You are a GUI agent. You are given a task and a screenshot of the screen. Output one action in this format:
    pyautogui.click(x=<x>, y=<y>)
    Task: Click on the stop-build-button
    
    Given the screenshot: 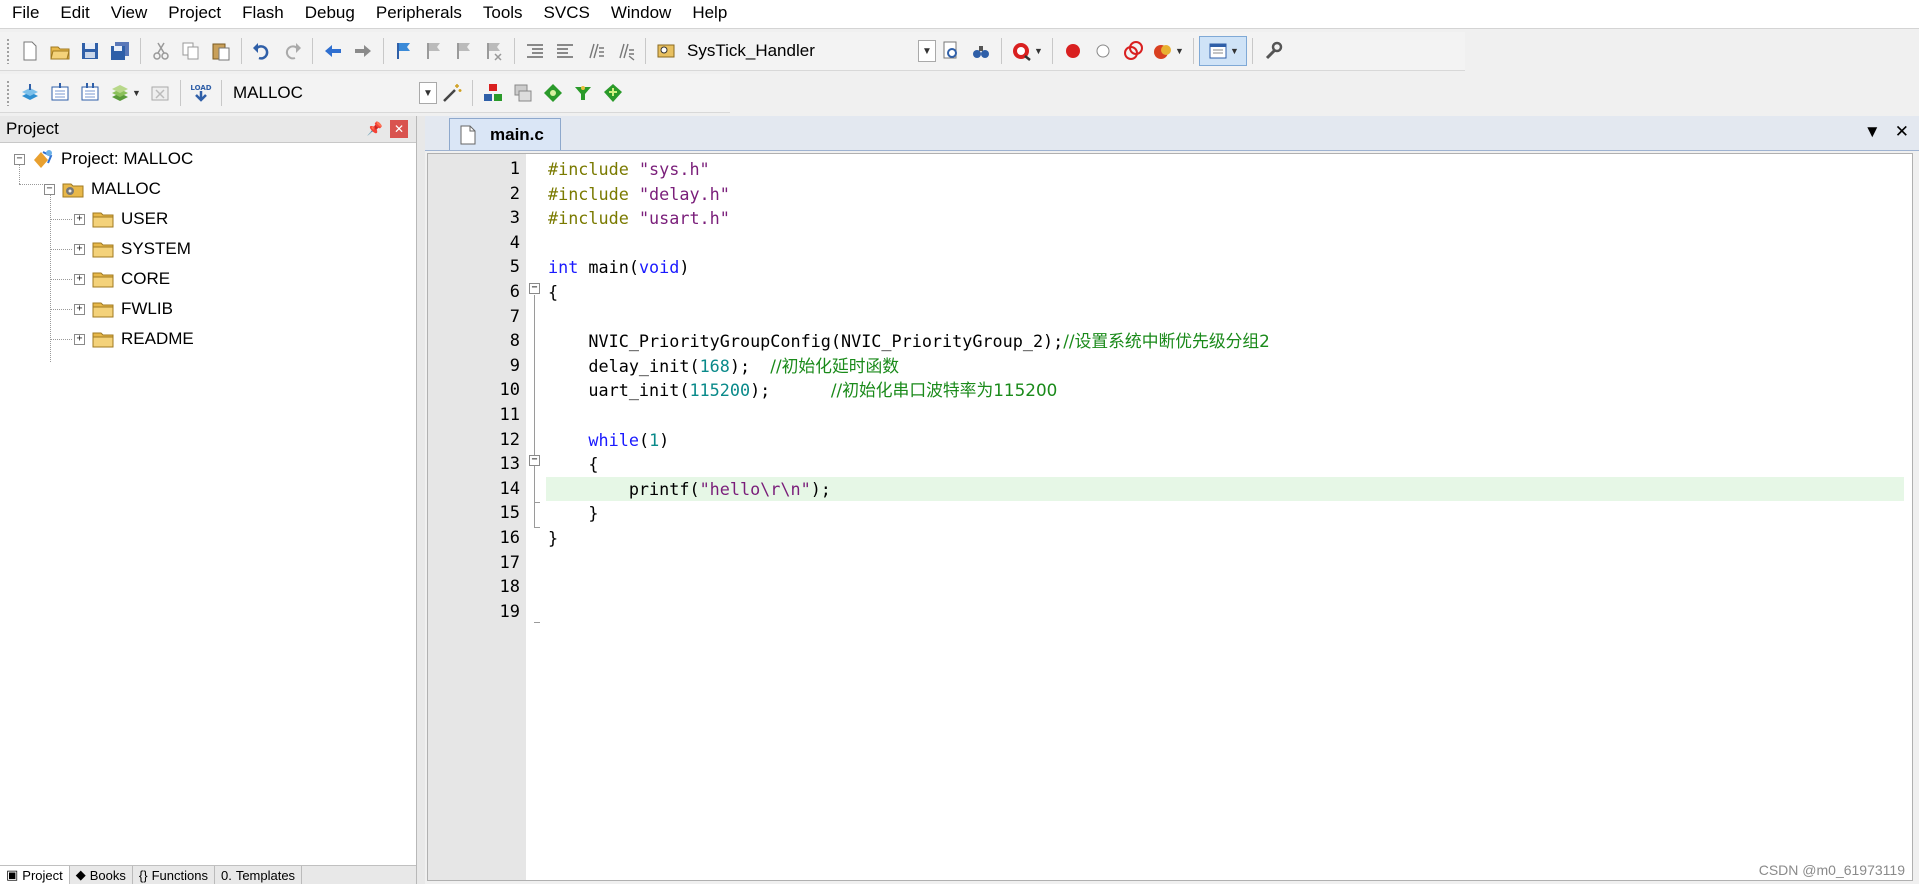 What is the action you would take?
    pyautogui.click(x=160, y=93)
    